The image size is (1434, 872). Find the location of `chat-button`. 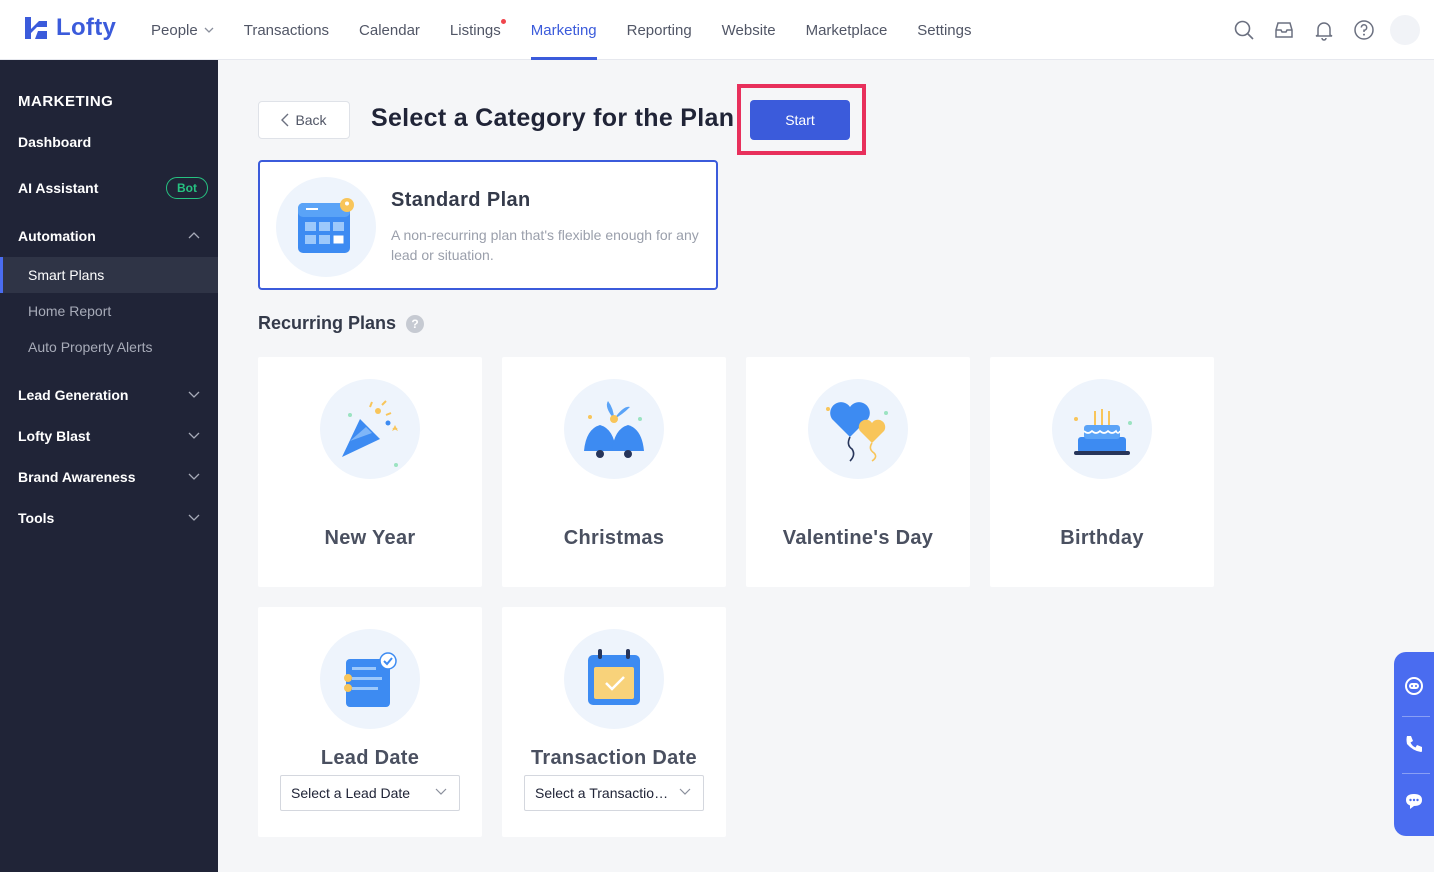

chat-button is located at coordinates (1414, 801).